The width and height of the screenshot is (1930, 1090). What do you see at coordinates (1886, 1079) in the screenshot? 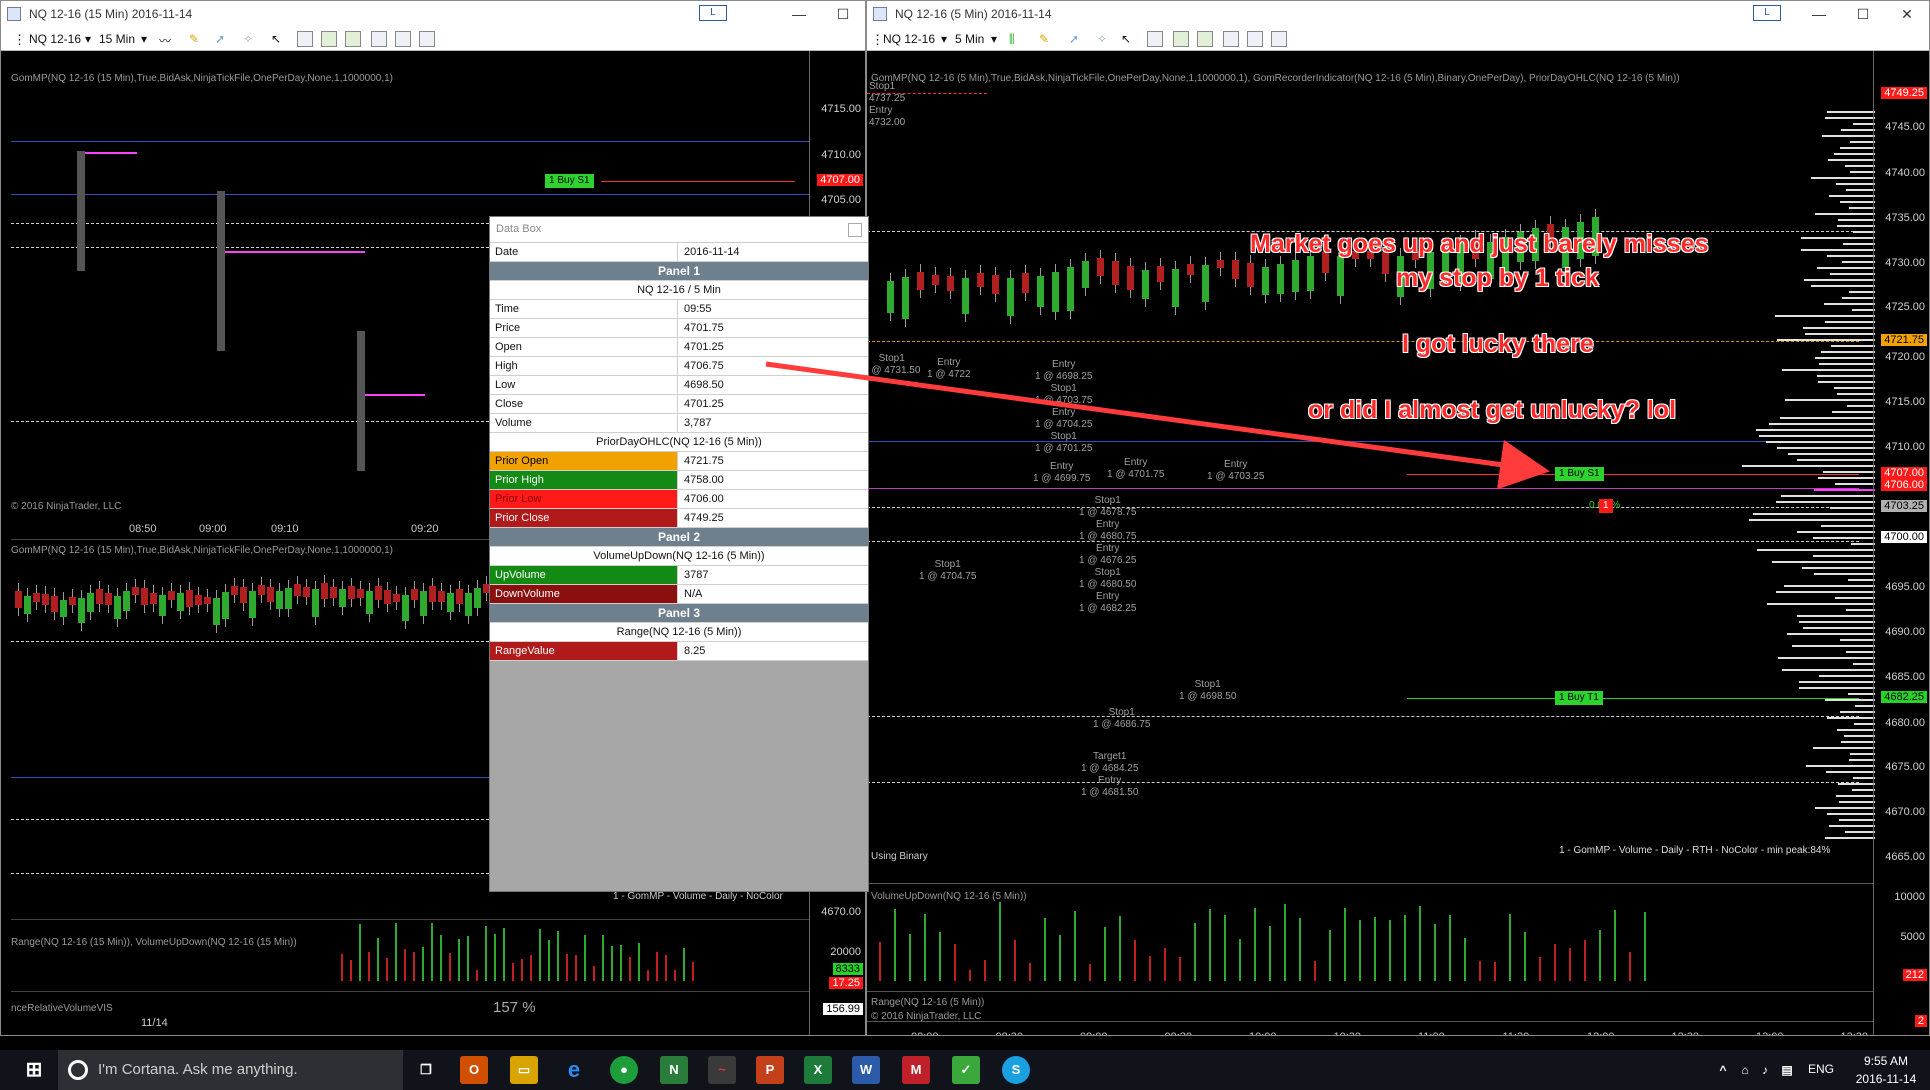
I see `clock-date: 2016-11-14` at bounding box center [1886, 1079].